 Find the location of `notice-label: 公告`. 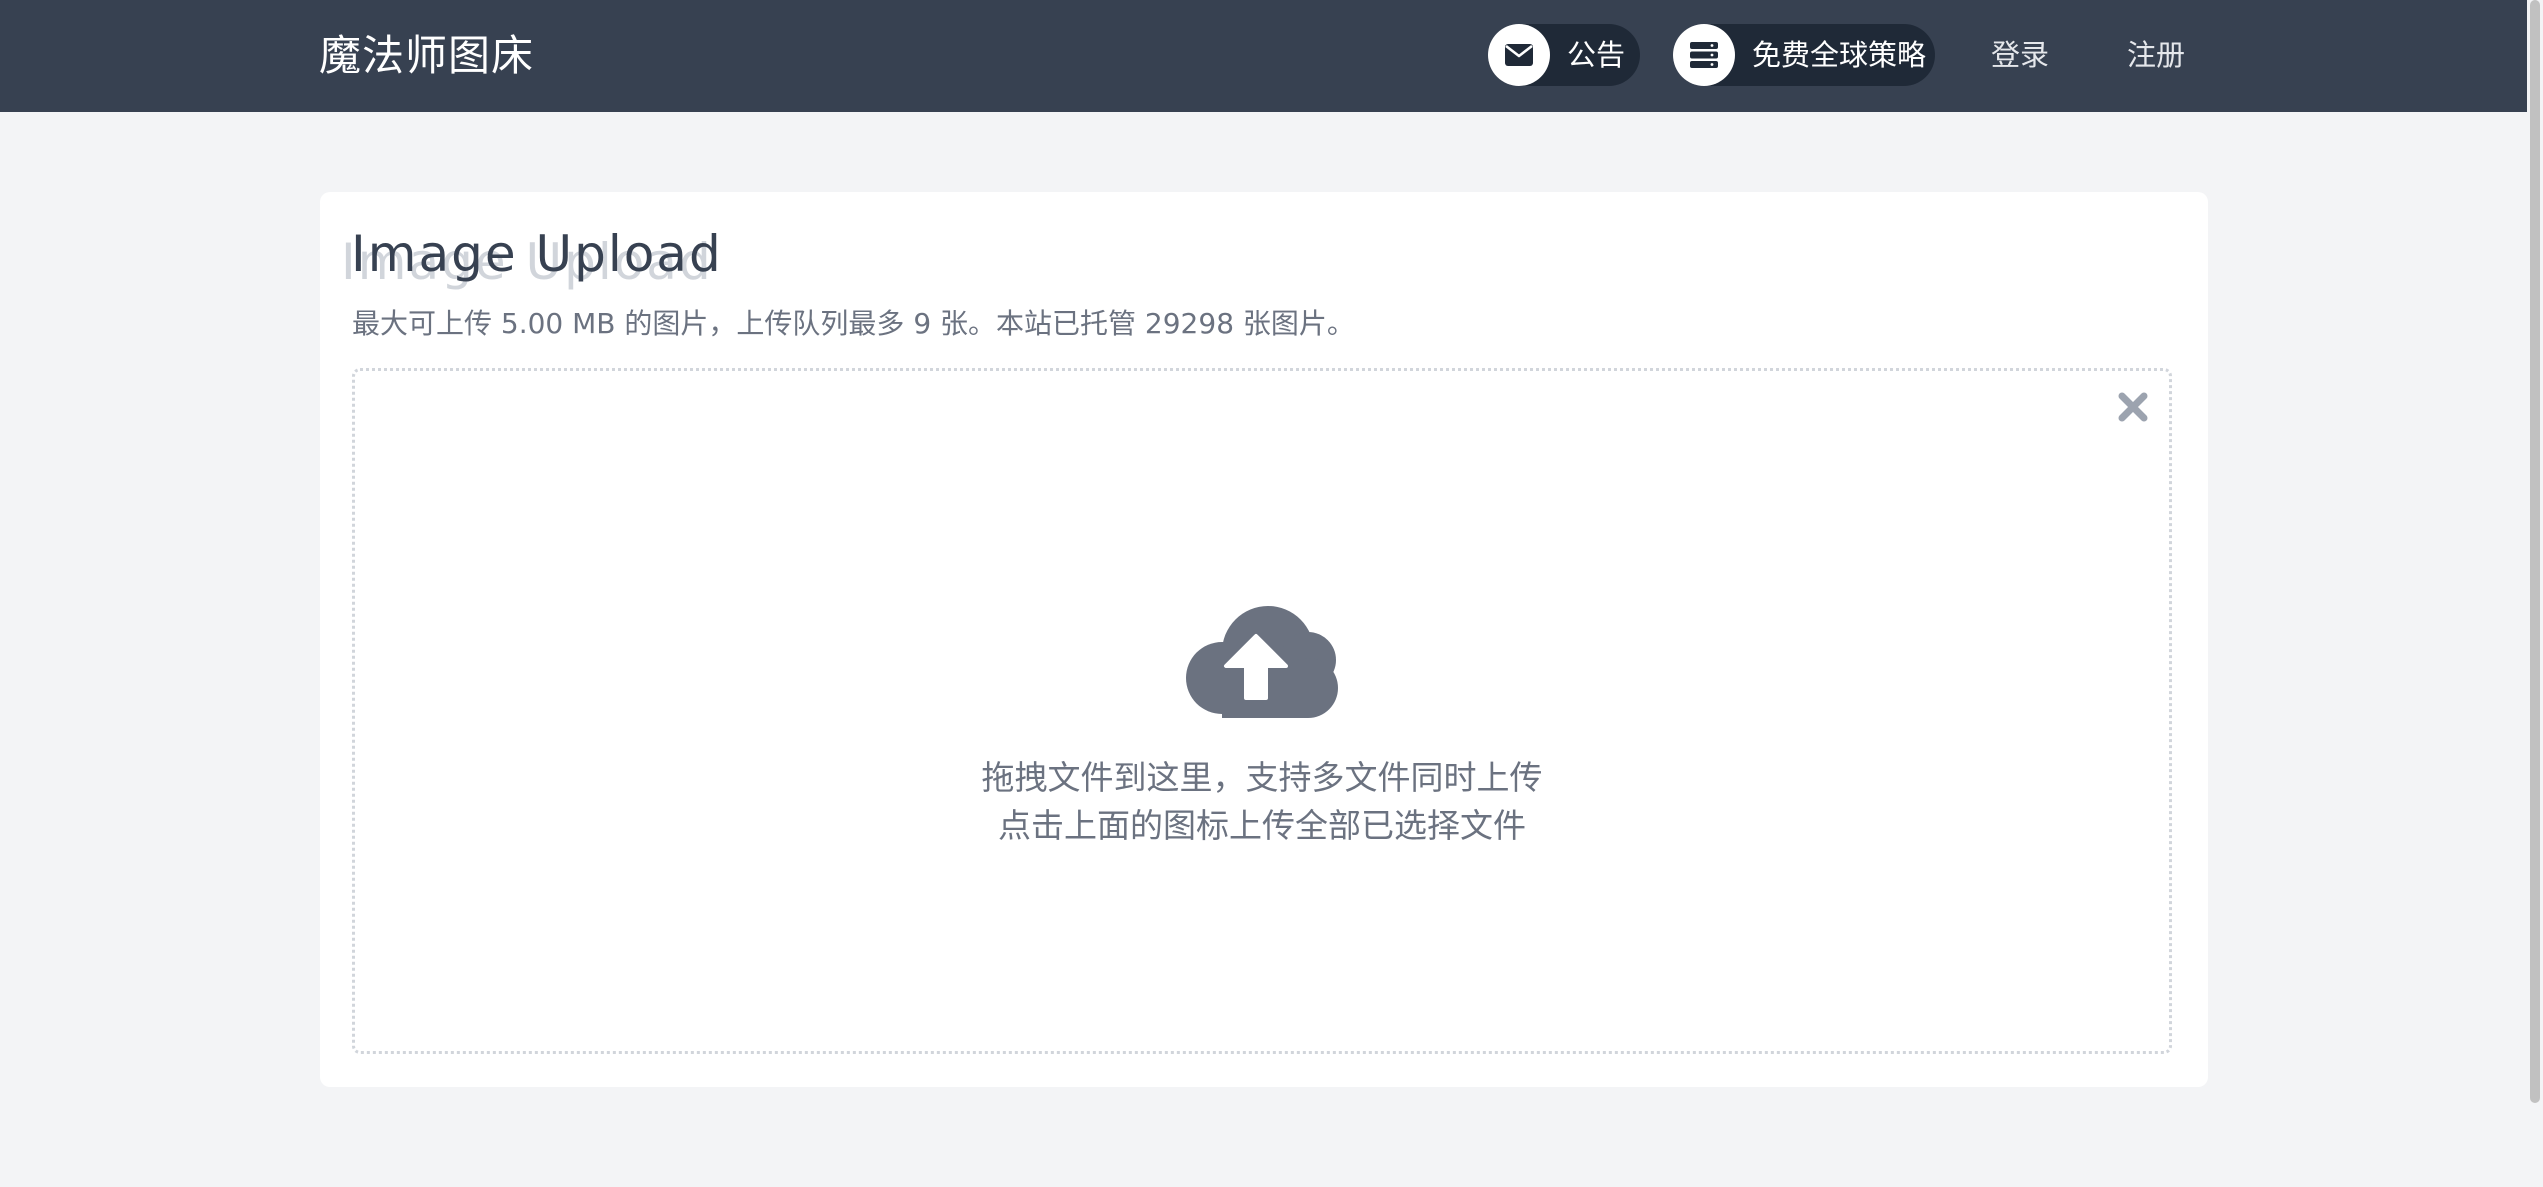

notice-label: 公告 is located at coordinates (1596, 55).